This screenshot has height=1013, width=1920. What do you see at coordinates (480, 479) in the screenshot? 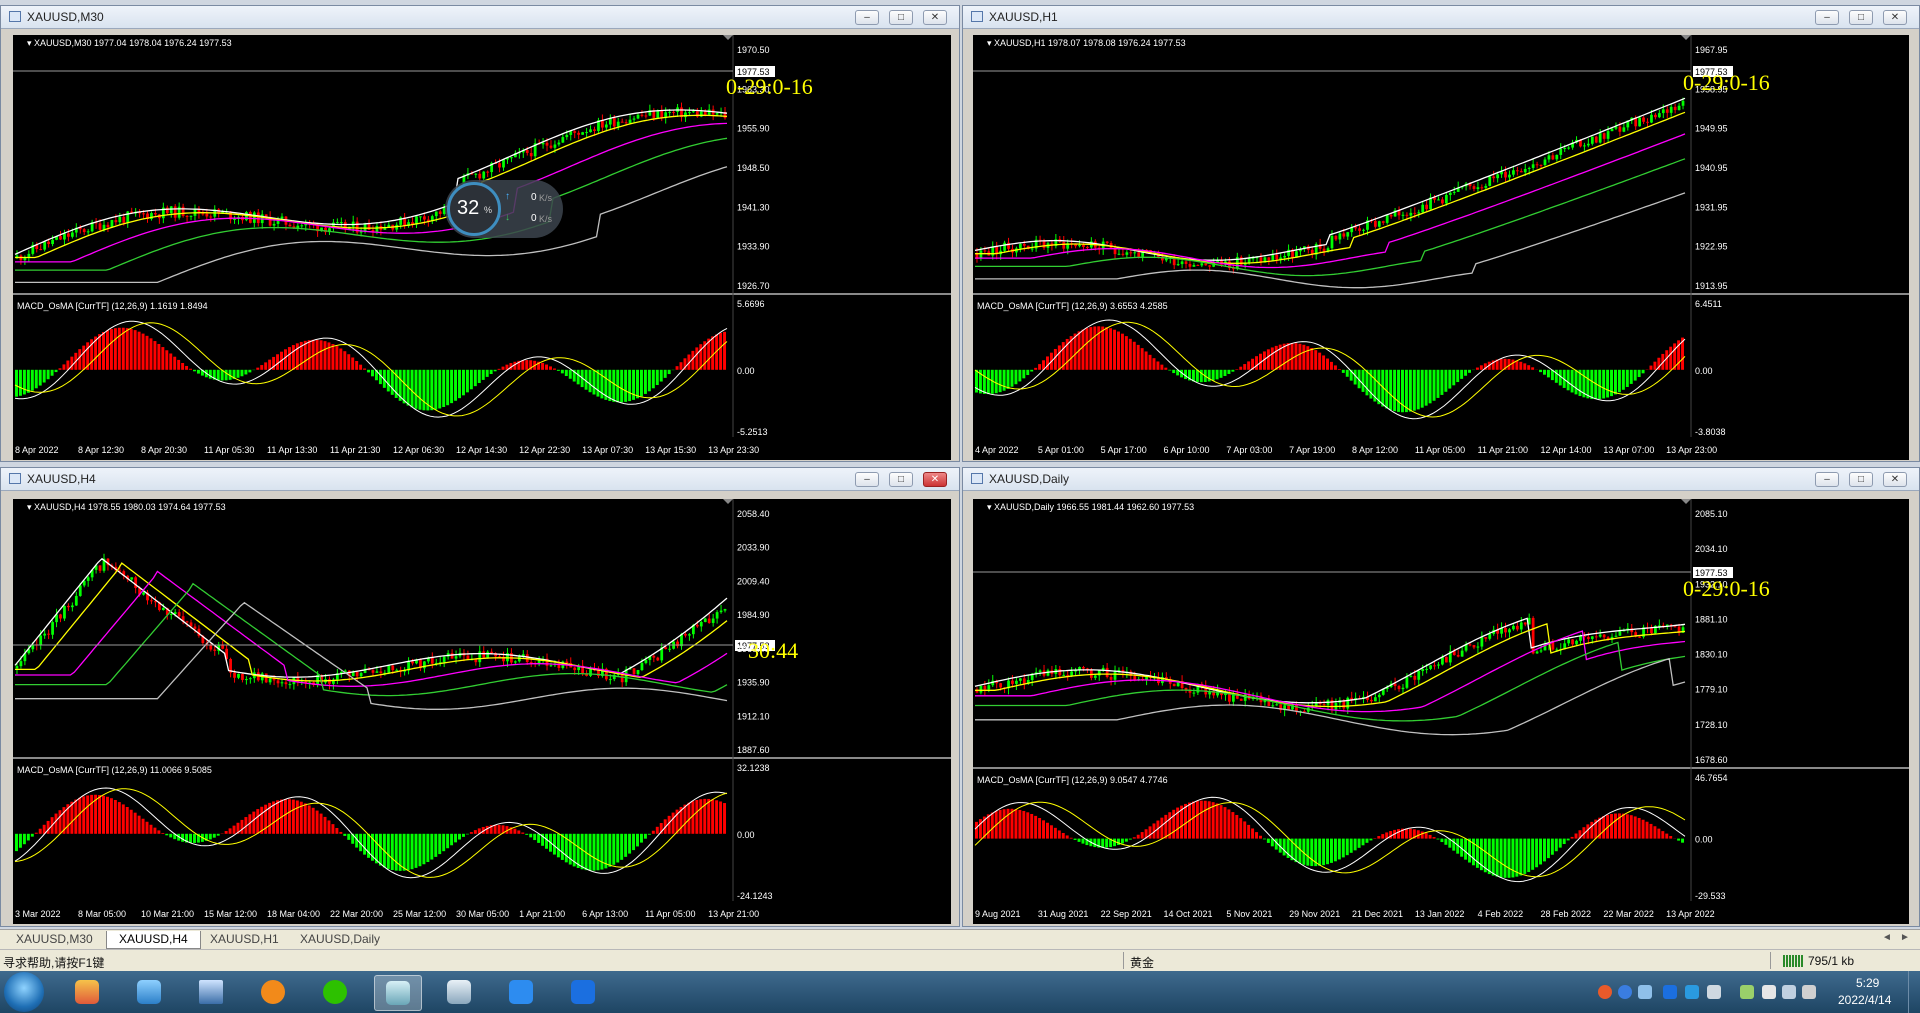
I see `window-titlebar: XAUUSD,H4 – □ ✕` at bounding box center [480, 479].